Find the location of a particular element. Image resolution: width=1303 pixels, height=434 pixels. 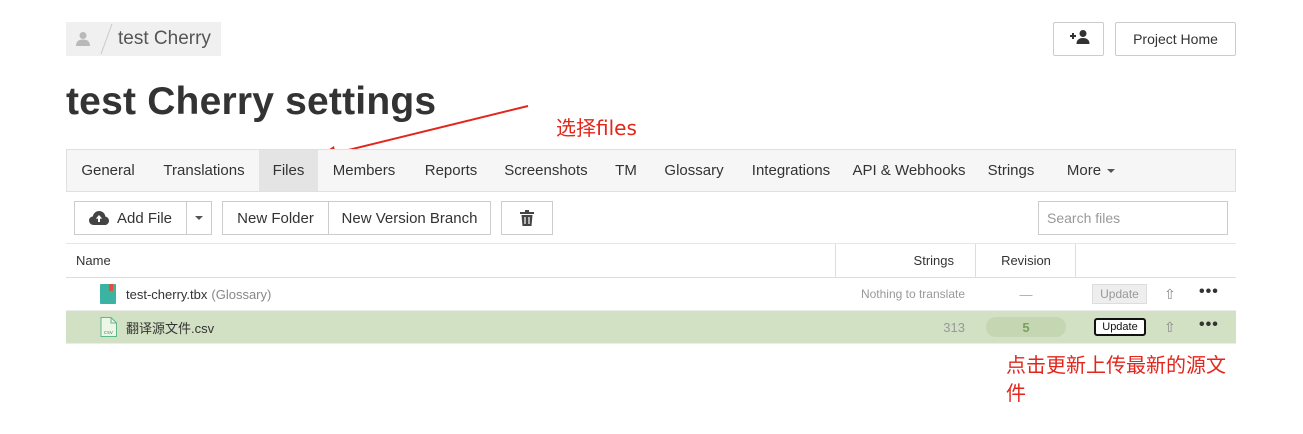

add-file-group: Add File is located at coordinates (143, 218).